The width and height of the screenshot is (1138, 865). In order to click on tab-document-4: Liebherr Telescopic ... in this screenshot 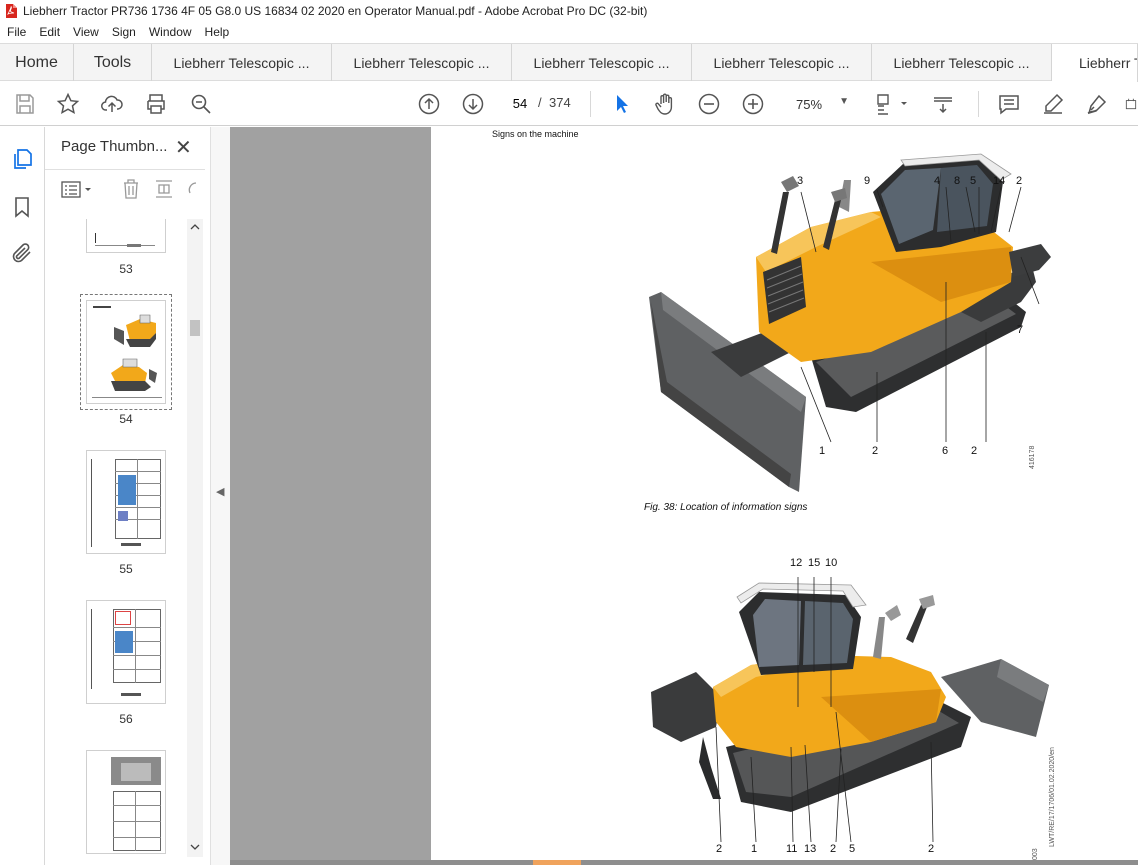, I will do `click(782, 62)`.